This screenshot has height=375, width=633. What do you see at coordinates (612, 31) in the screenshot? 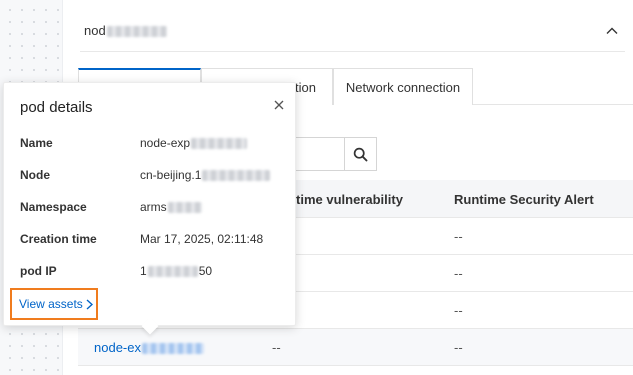
I see `chevron-up-icon` at bounding box center [612, 31].